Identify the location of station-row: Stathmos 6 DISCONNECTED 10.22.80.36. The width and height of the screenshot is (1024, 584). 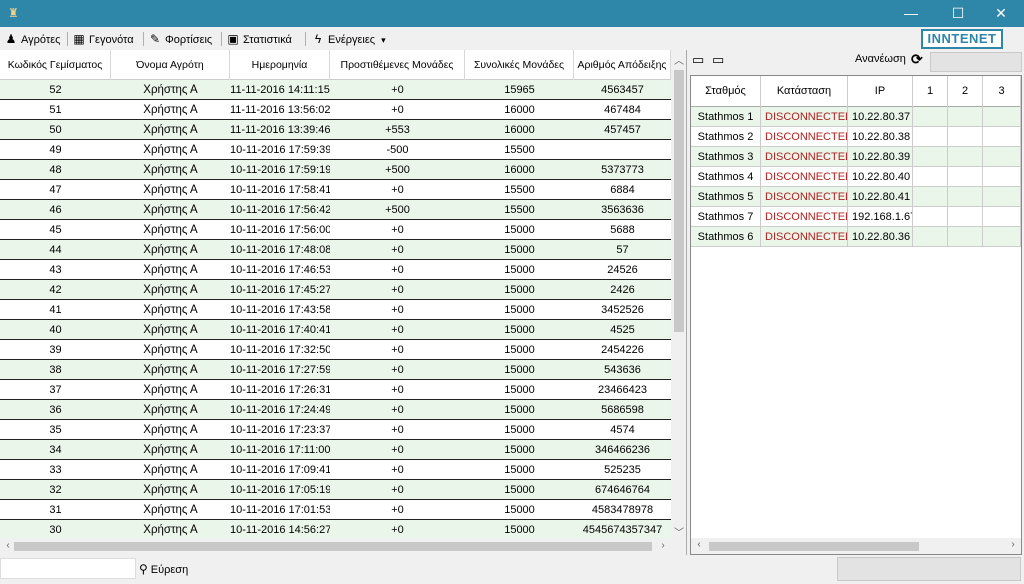
(856, 237).